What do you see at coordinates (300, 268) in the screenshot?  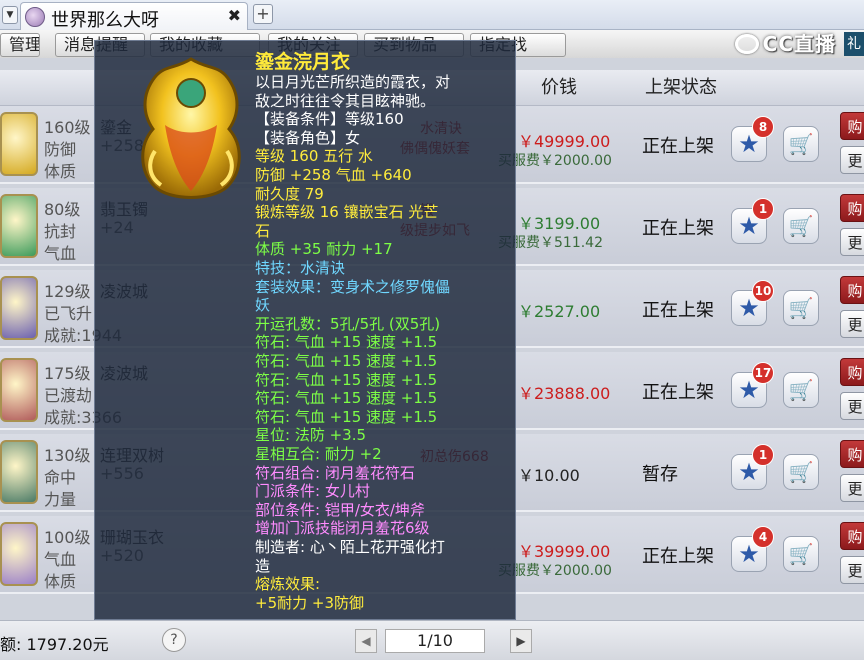 I see `tooltip-line: 特技：水清诀` at bounding box center [300, 268].